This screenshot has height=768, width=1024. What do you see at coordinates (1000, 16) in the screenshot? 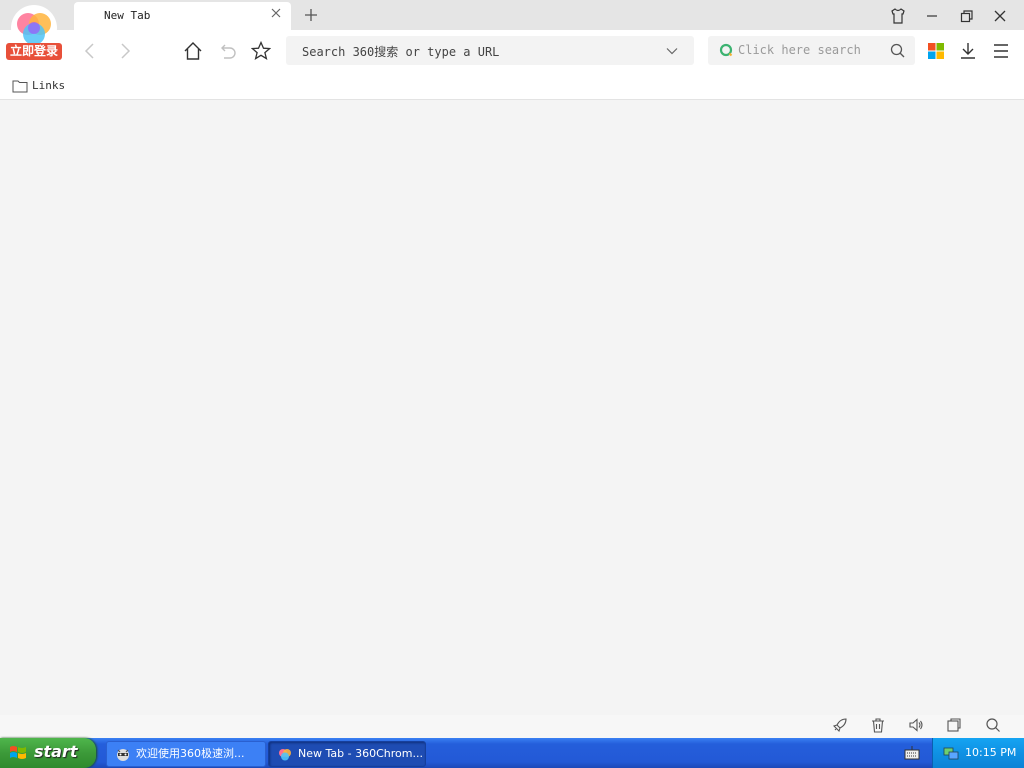
I see `close-window-icon` at bounding box center [1000, 16].